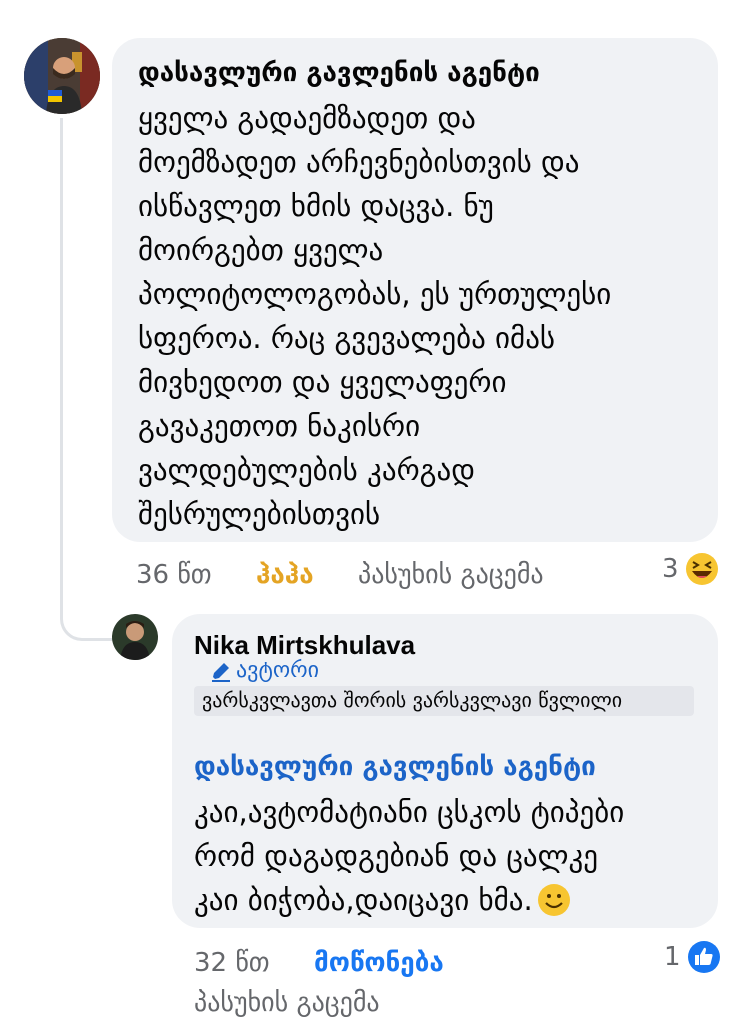  I want to click on commenter-avatar, so click(62, 76).